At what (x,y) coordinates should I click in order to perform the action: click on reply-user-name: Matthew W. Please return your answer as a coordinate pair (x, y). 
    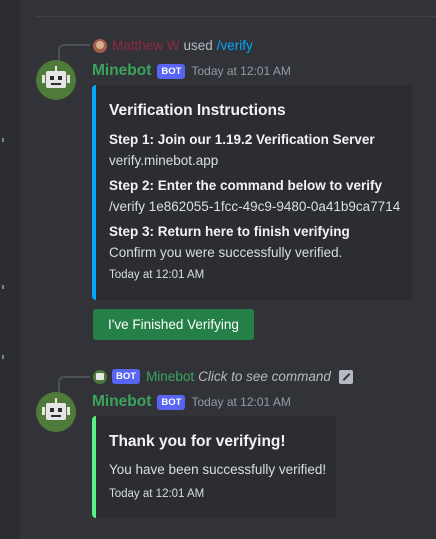
    Looking at the image, I should click on (146, 45).